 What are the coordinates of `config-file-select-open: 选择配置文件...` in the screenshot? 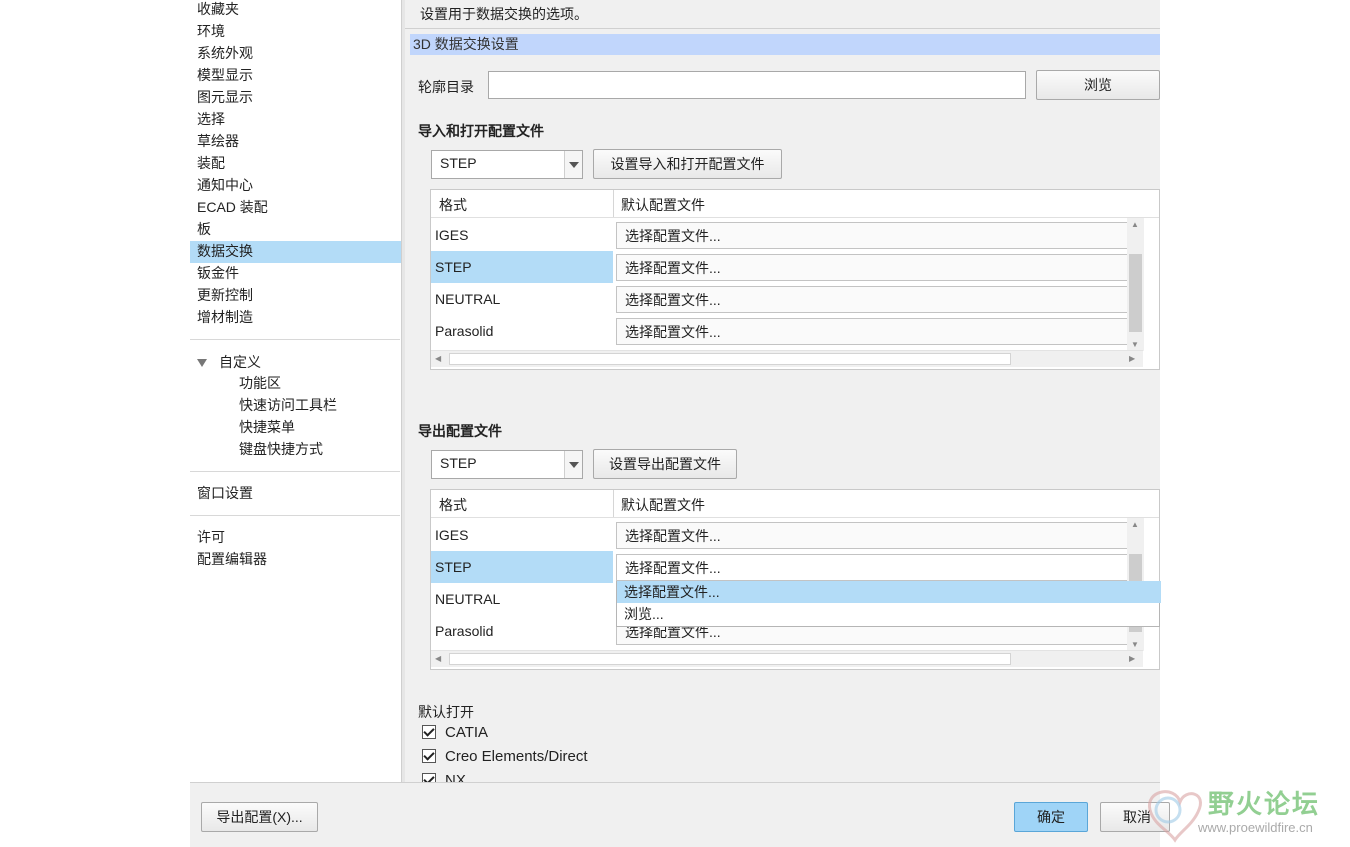 It's located at (879, 567).